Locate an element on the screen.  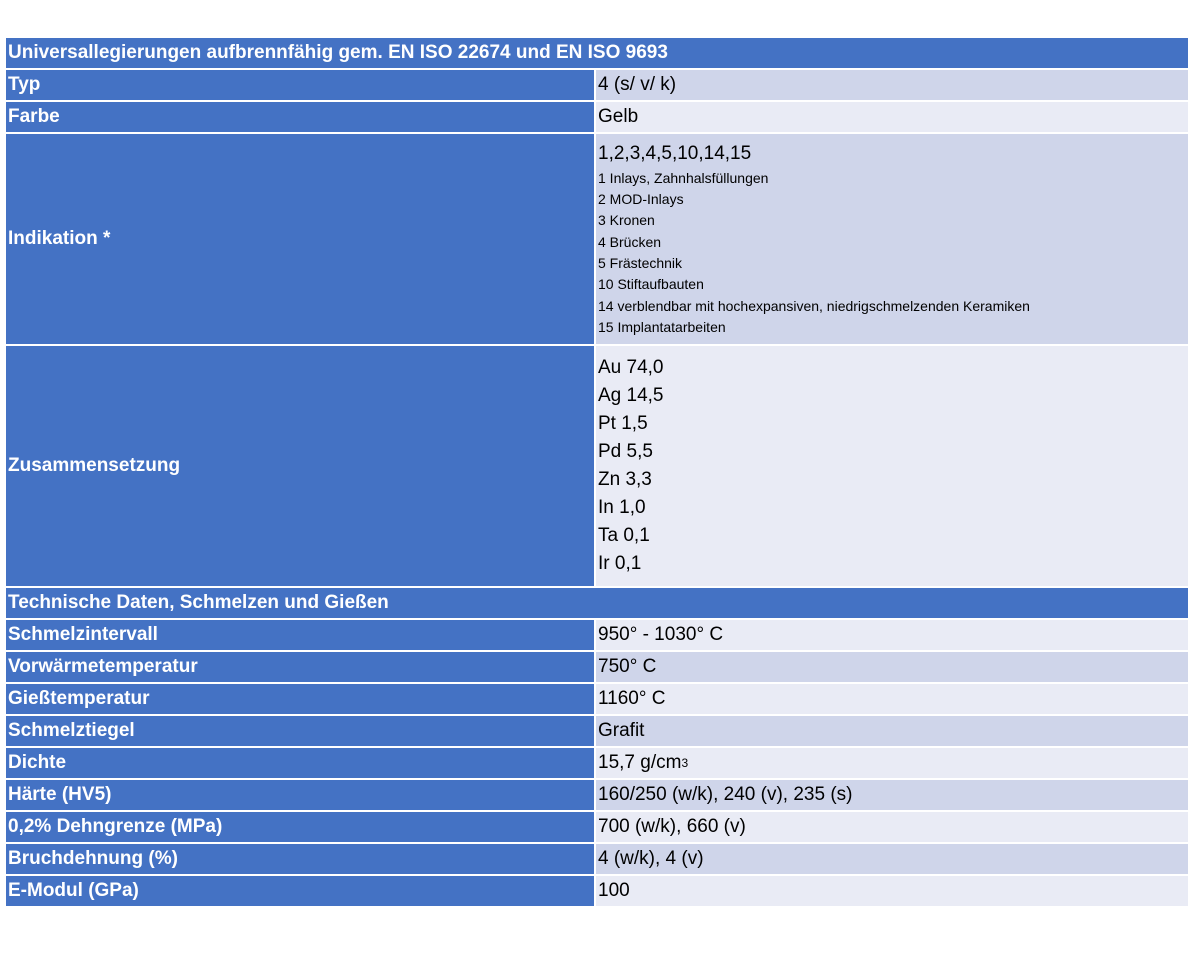
row-schmelzintervall: Schmelzintervall 950° - 1030° C is located at coordinates (597, 636).